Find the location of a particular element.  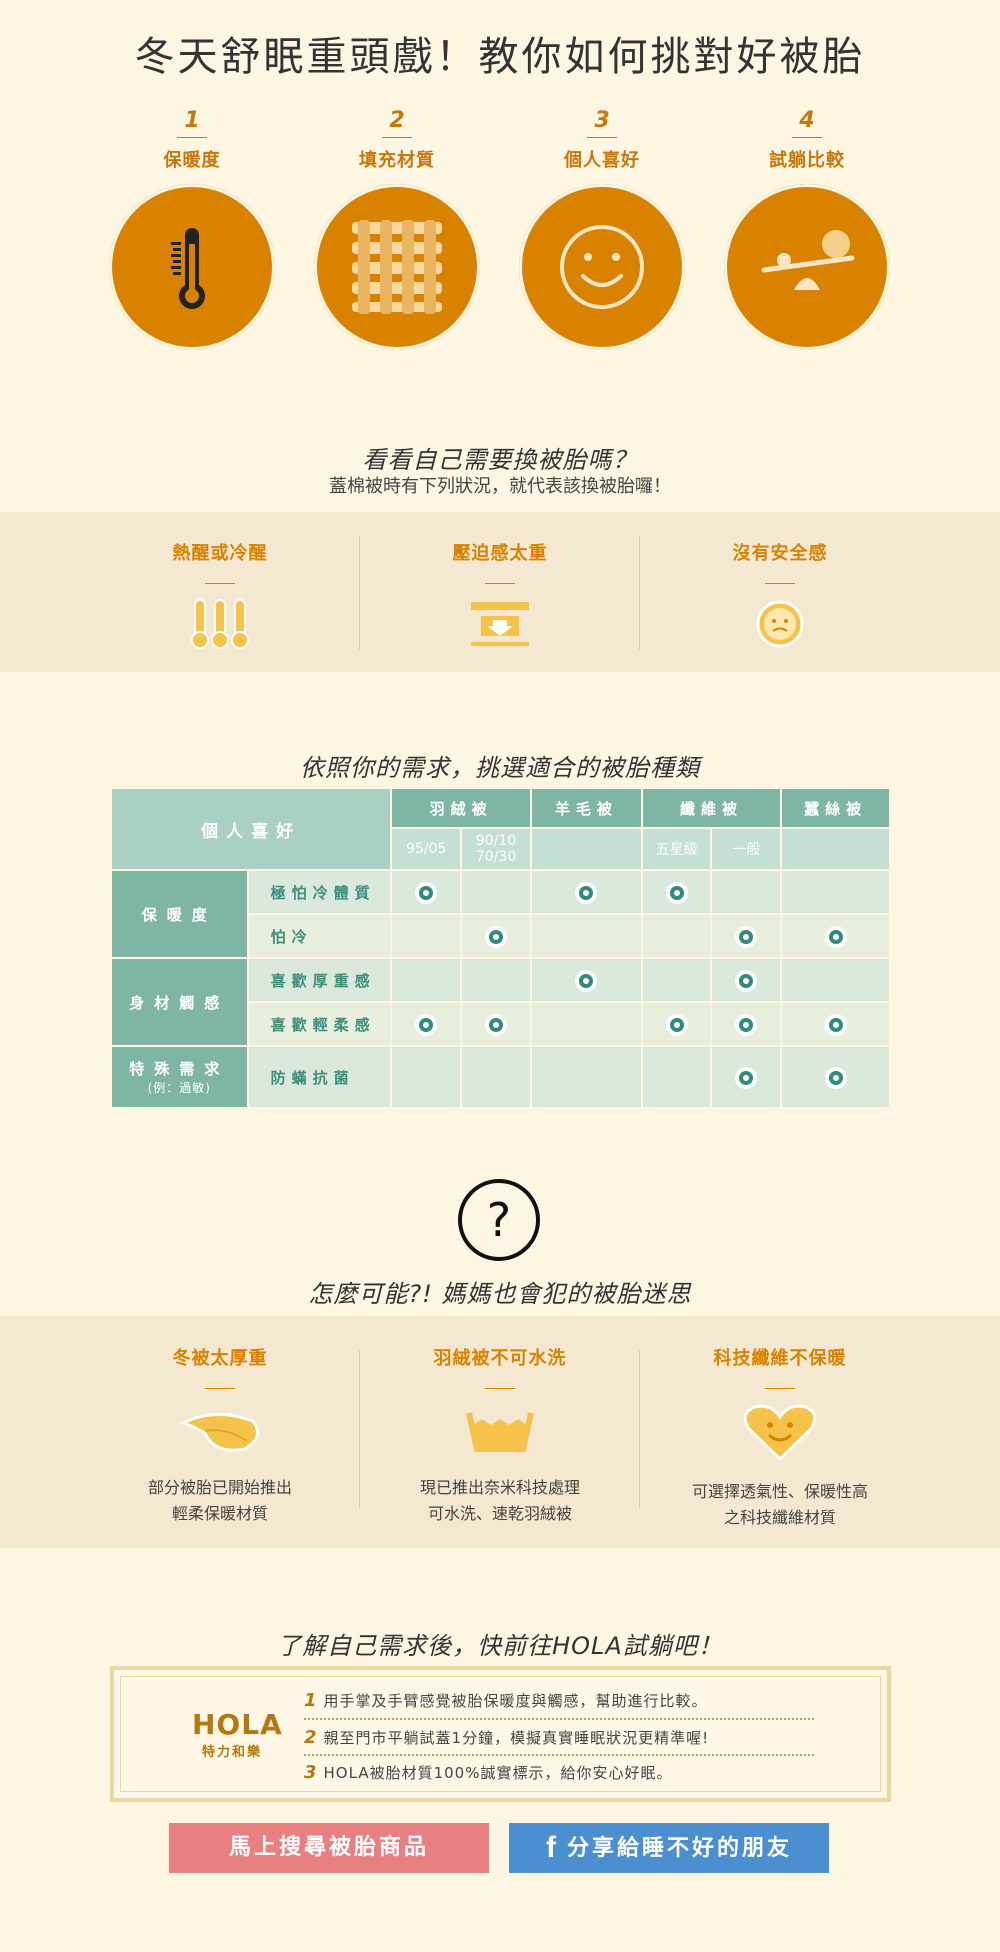

step-3: 3 個人喜好 is located at coordinates (602, 140).